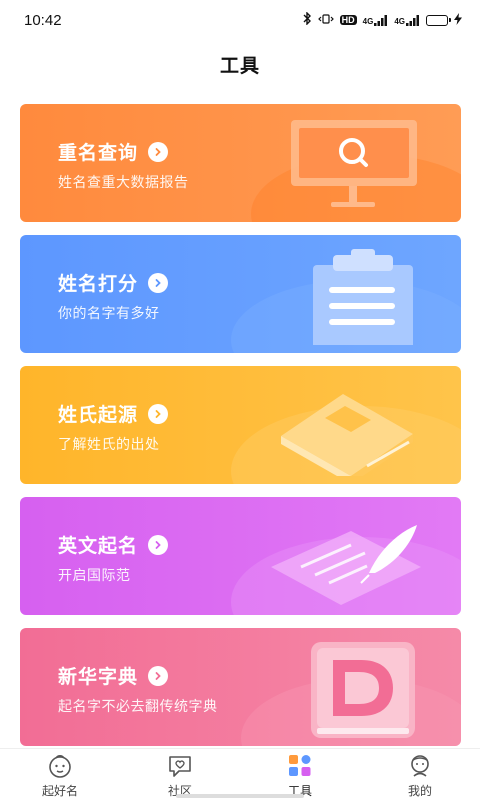 This screenshot has height=800, width=480. I want to click on card-title: 姓氏起源, so click(98, 415).